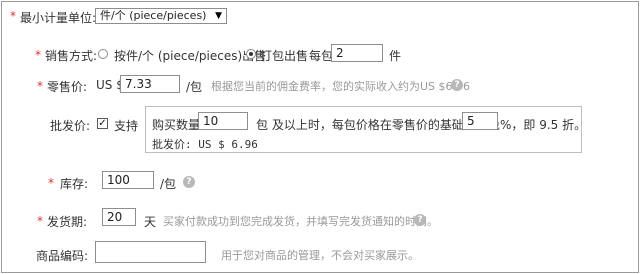  Describe the element at coordinates (150, 84) in the screenshot. I see `retail-price-input: 7.33` at that location.